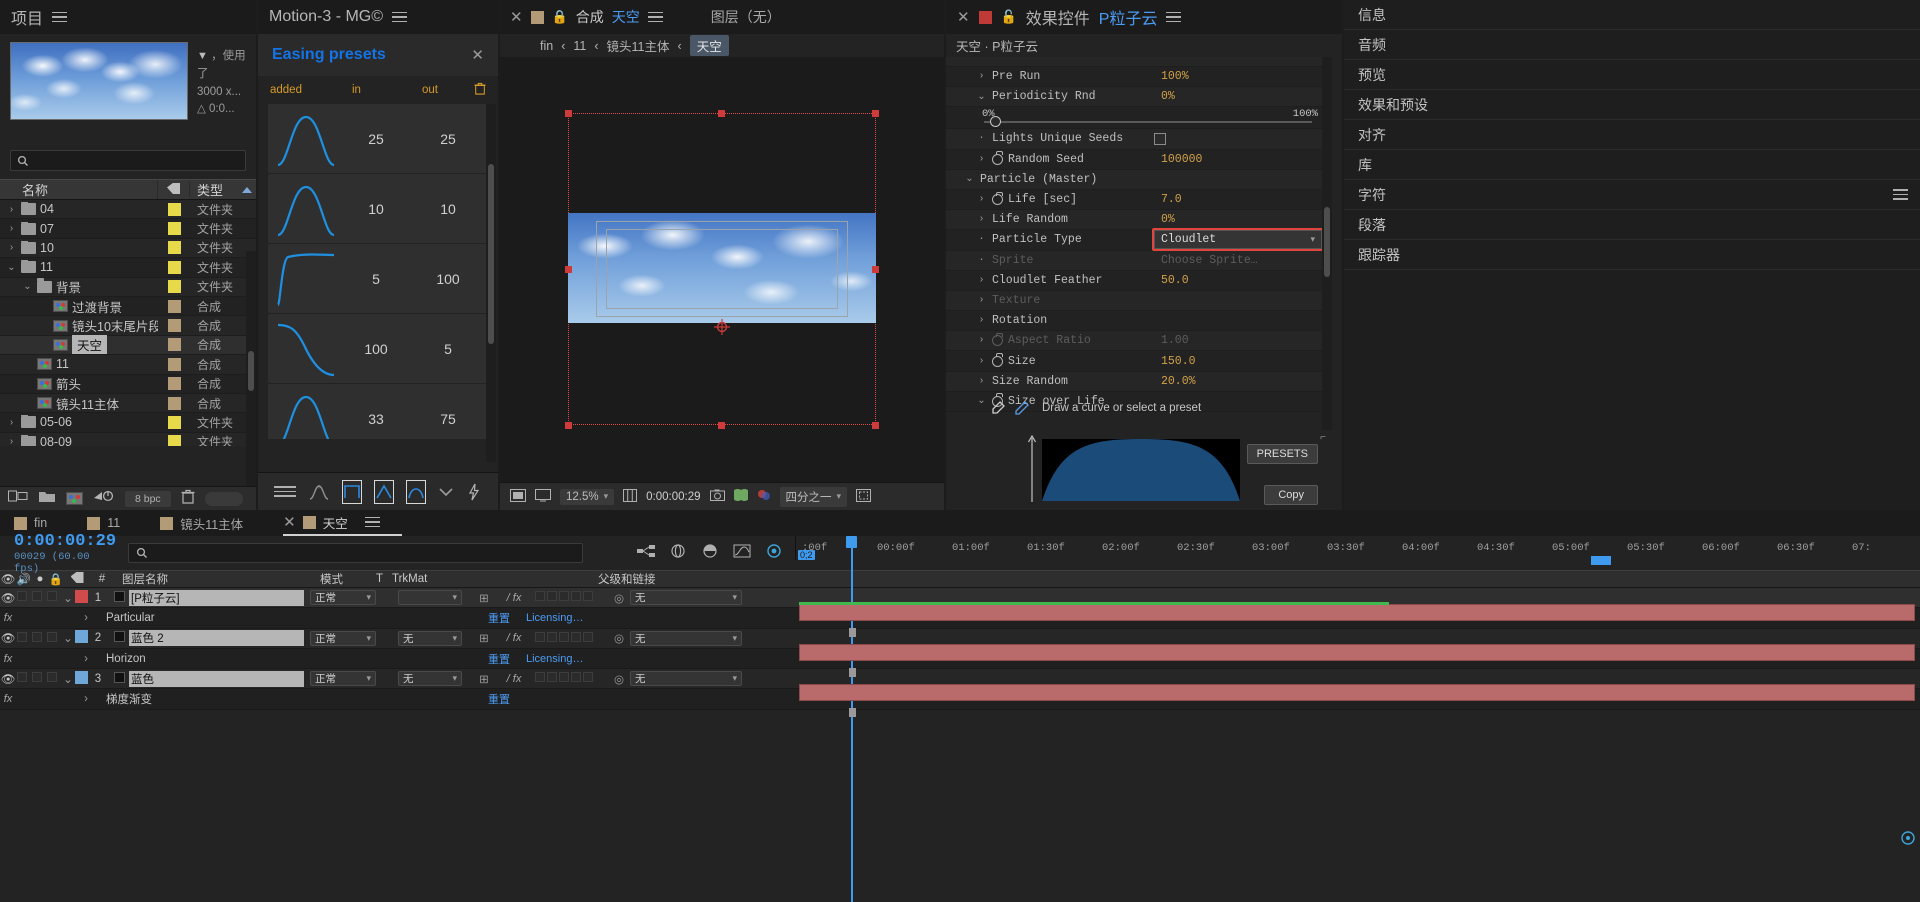 The image size is (1920, 902). I want to click on layer-parent-select: 无 ▾, so click(686, 598).